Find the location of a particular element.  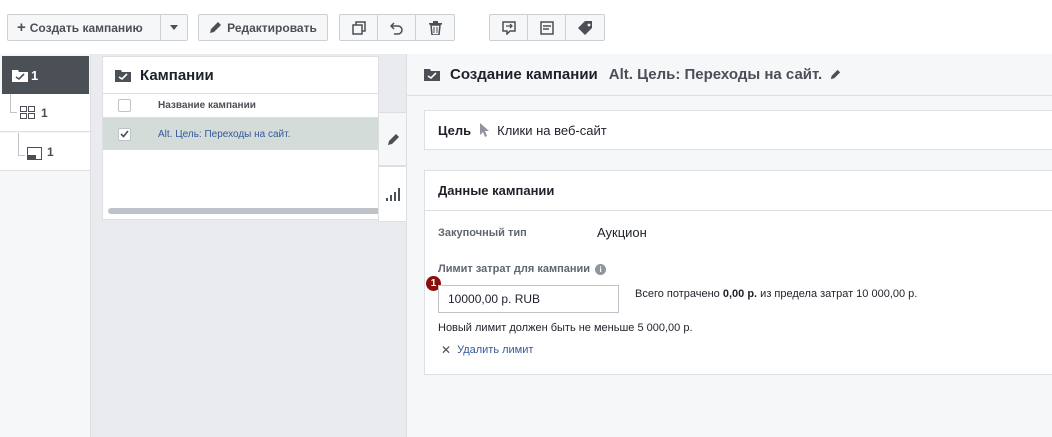

create-campaign-button: + Создать кампанию is located at coordinates (97, 27).